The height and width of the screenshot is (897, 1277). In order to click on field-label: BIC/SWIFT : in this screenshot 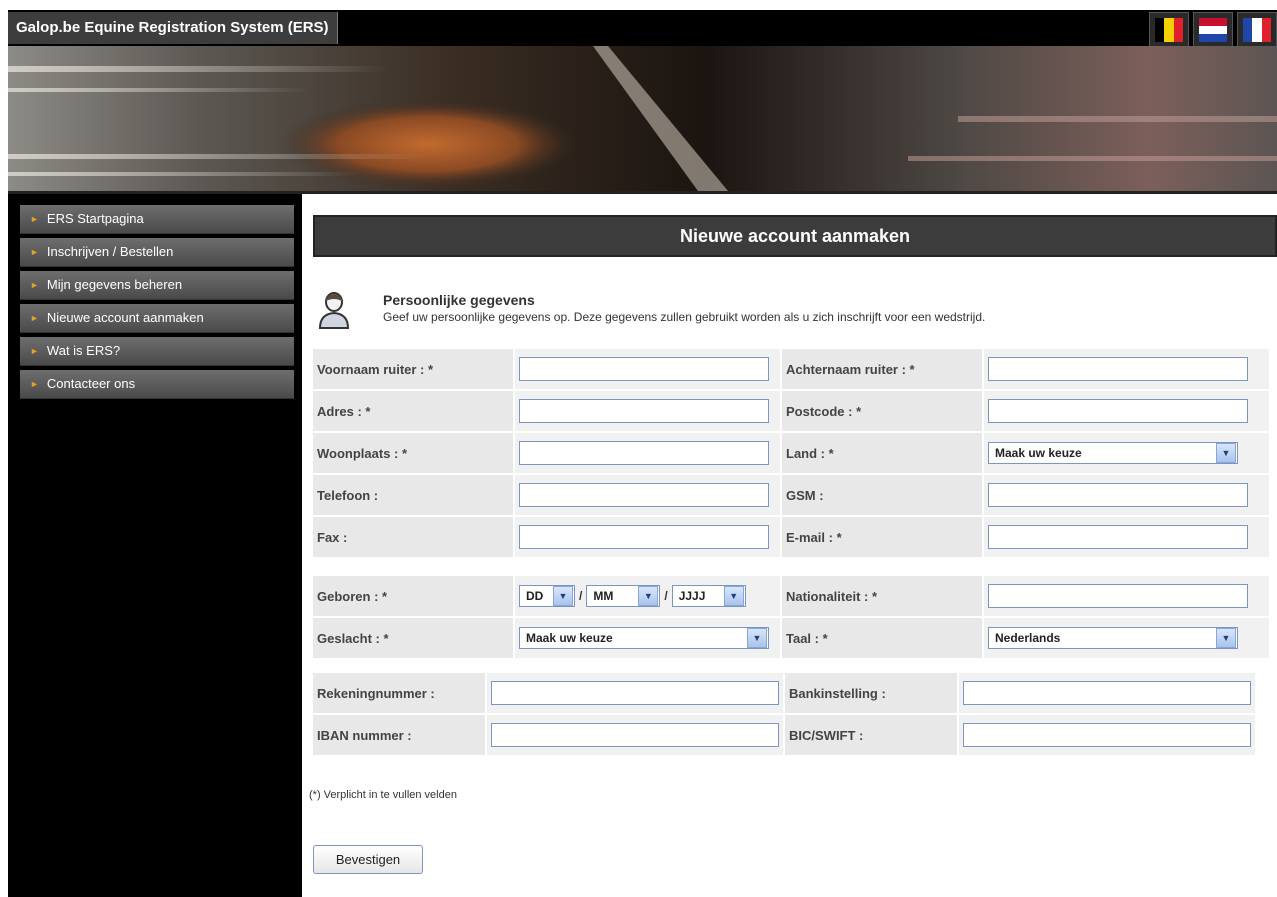, I will do `click(871, 735)`.